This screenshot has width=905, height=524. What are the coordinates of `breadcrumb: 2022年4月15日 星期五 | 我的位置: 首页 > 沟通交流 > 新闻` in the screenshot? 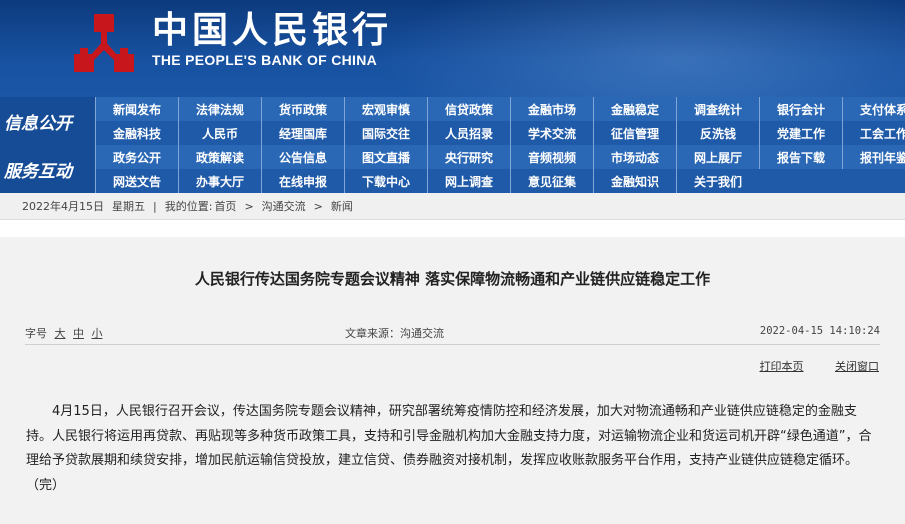 It's located at (452, 206).